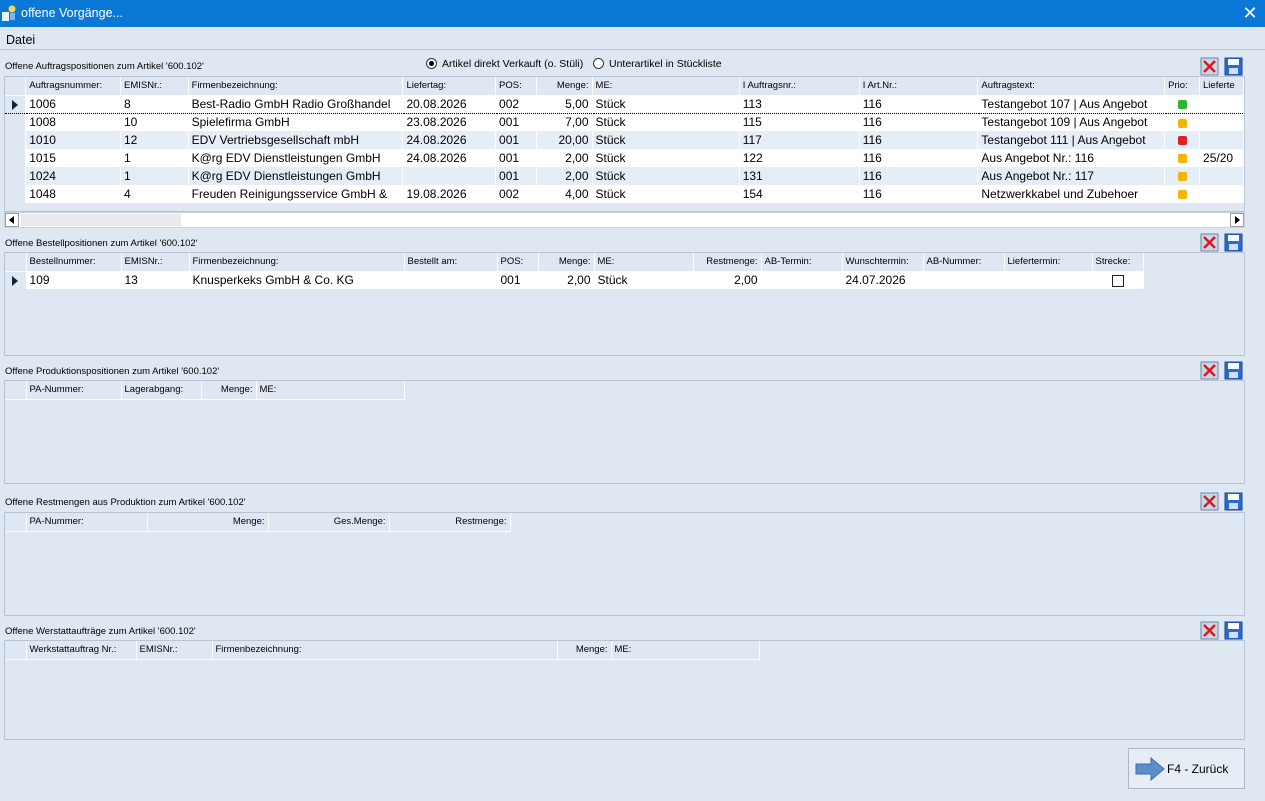 The height and width of the screenshot is (801, 1265). Describe the element at coordinates (74, 280) in the screenshot. I see `cell-nr: 109` at that location.